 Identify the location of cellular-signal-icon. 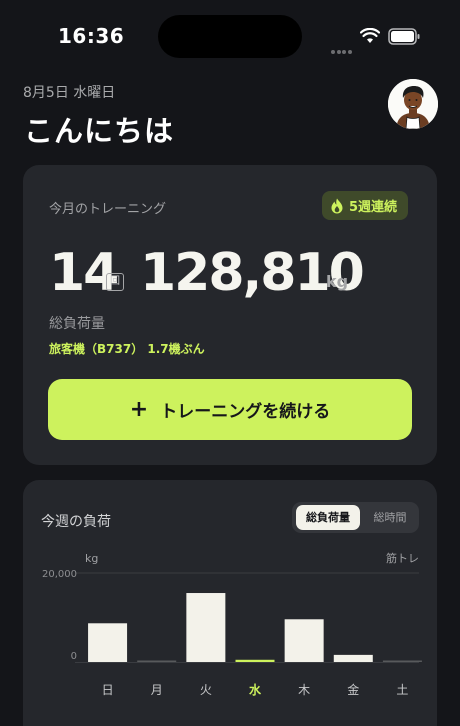
(342, 46).